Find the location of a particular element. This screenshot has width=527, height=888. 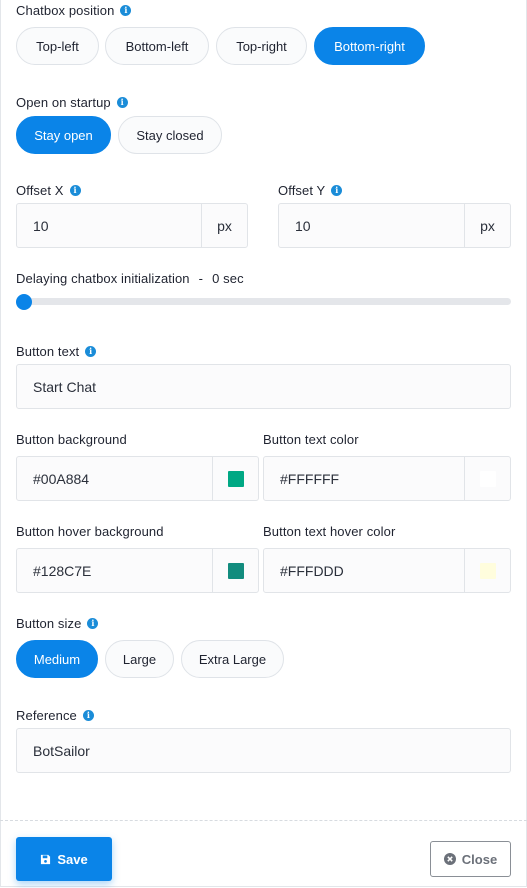

button-background-field: #00A884 is located at coordinates (137, 478).